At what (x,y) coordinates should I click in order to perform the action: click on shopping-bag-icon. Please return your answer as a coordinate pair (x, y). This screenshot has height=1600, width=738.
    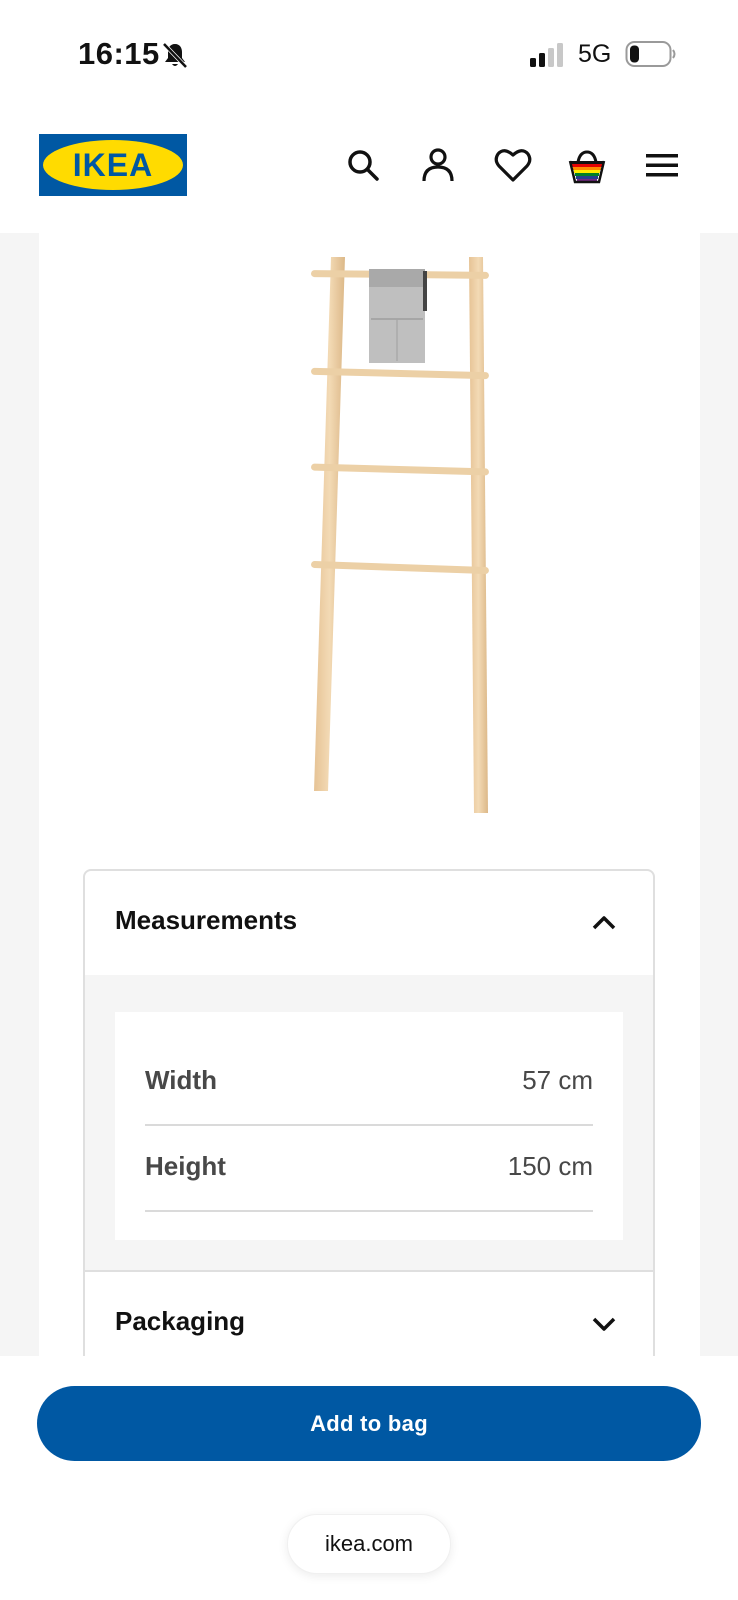
    Looking at the image, I should click on (587, 165).